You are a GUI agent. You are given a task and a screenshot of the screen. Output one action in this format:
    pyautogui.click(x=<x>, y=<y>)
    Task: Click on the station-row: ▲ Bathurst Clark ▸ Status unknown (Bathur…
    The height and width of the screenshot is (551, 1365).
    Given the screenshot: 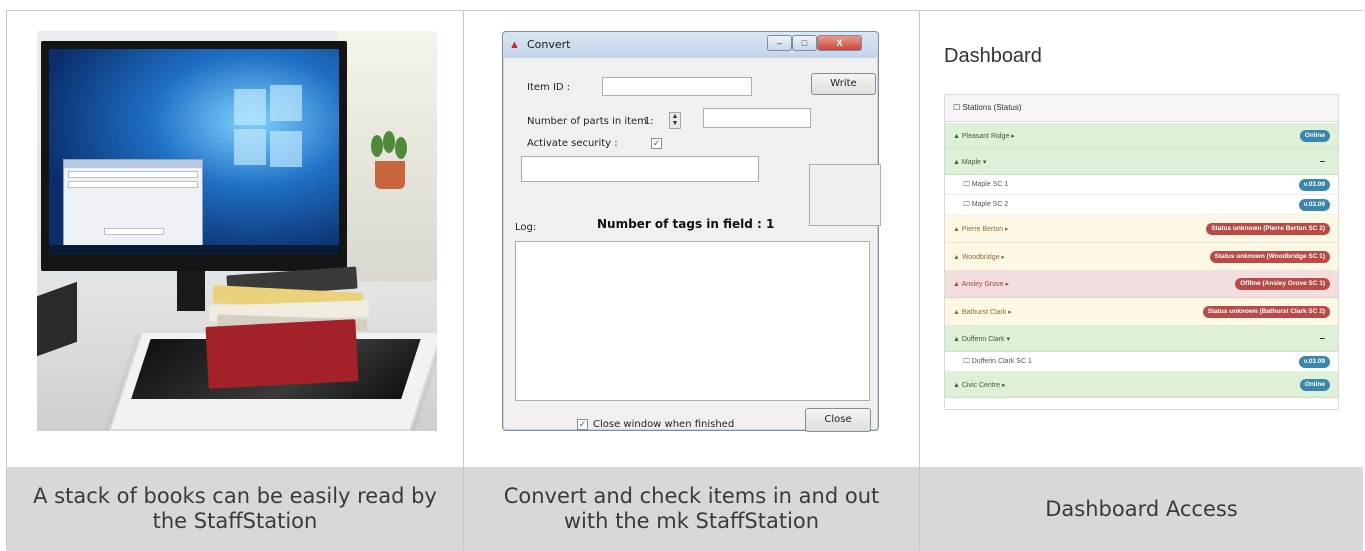 What is the action you would take?
    pyautogui.click(x=1141, y=312)
    